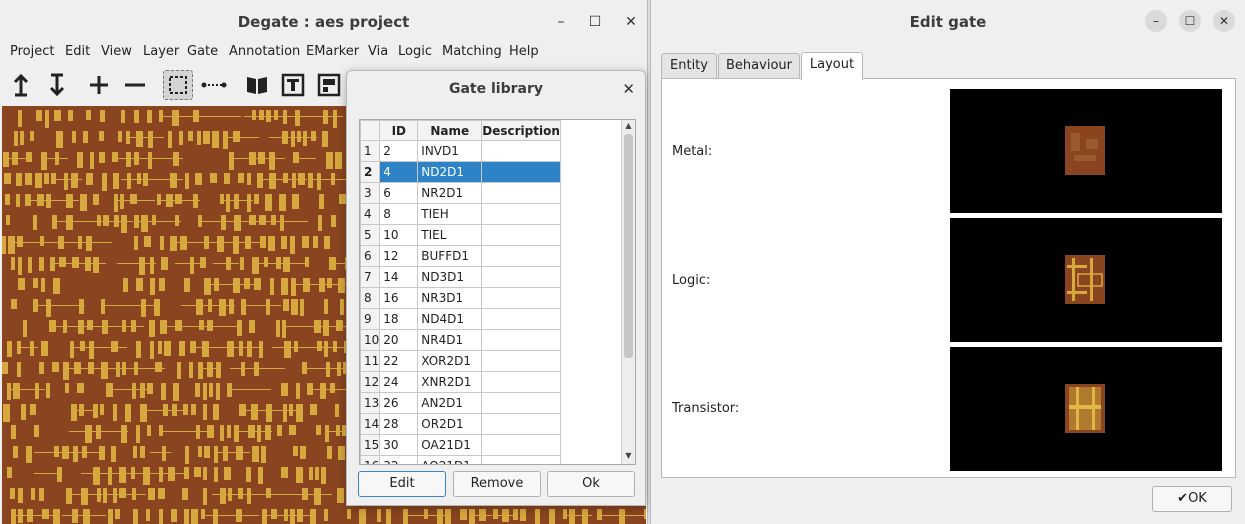 This screenshot has width=1245, height=524. I want to click on row-number: 15, so click(370, 445).